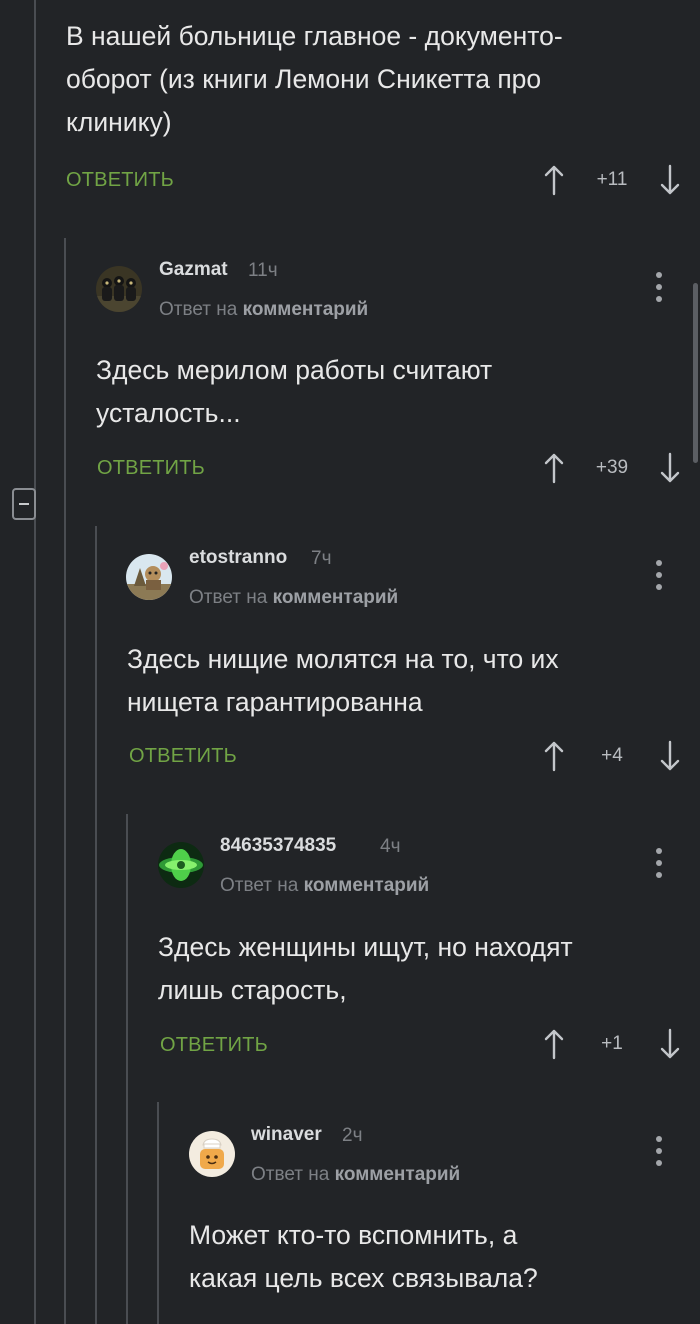 The width and height of the screenshot is (700, 1324). What do you see at coordinates (263, 270) in the screenshot?
I see `comment-time: 11ч` at bounding box center [263, 270].